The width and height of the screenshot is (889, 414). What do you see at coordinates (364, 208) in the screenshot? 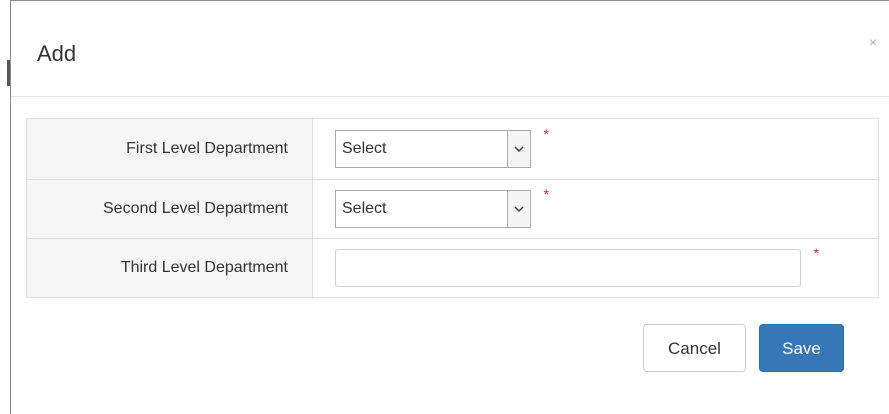
I see `second-level-department-select-value: Select` at bounding box center [364, 208].